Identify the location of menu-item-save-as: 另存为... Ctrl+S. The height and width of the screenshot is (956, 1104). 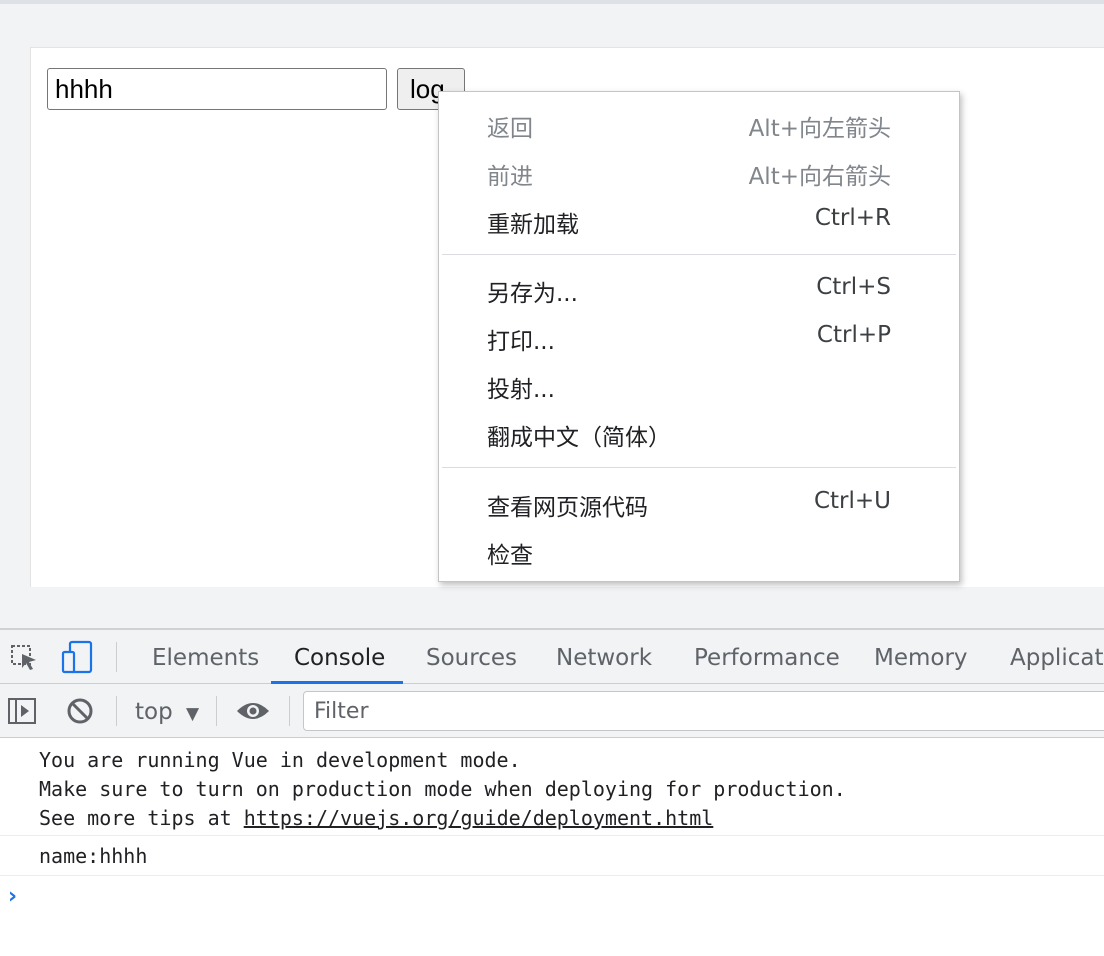
(699, 290).